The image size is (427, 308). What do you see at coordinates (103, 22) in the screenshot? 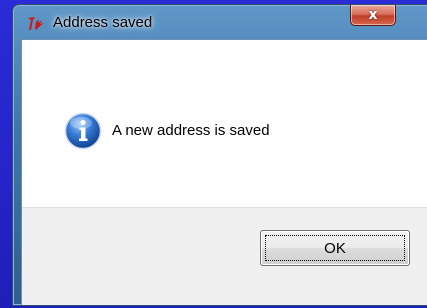
I see `window-title: Address saved` at bounding box center [103, 22].